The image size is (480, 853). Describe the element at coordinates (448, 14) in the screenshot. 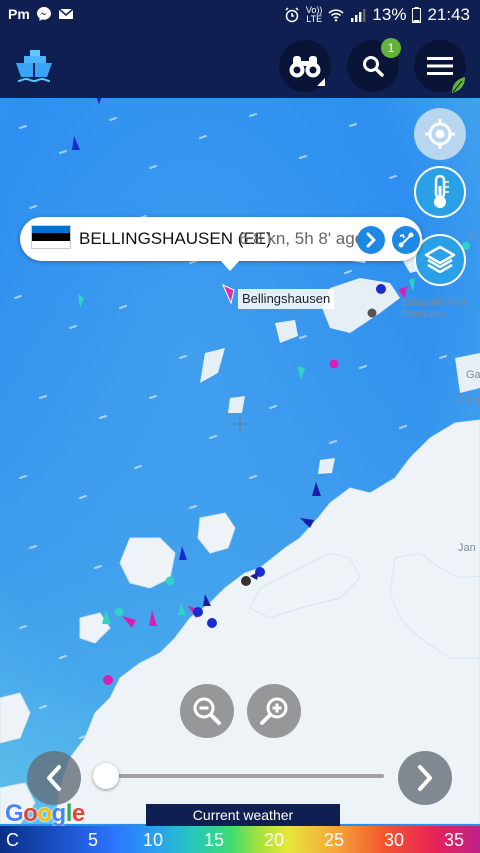

I see `clock: 21:43` at that location.